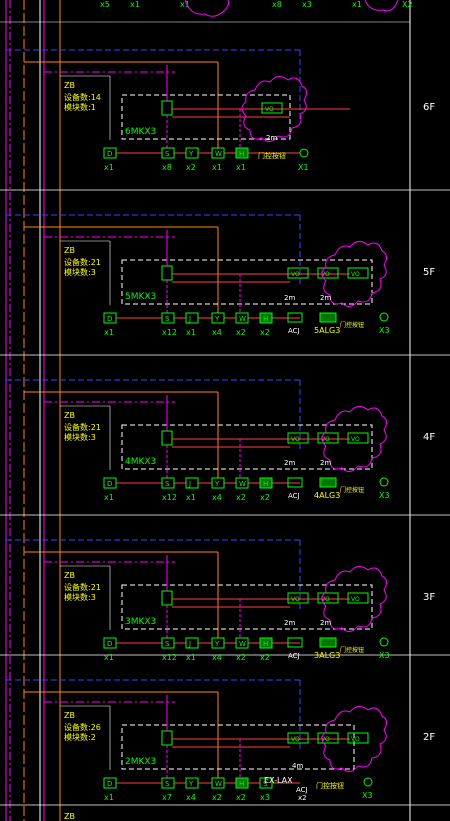 Image resolution: width=450 pixels, height=821 pixels. I want to click on floor-label: 6F, so click(429, 107).